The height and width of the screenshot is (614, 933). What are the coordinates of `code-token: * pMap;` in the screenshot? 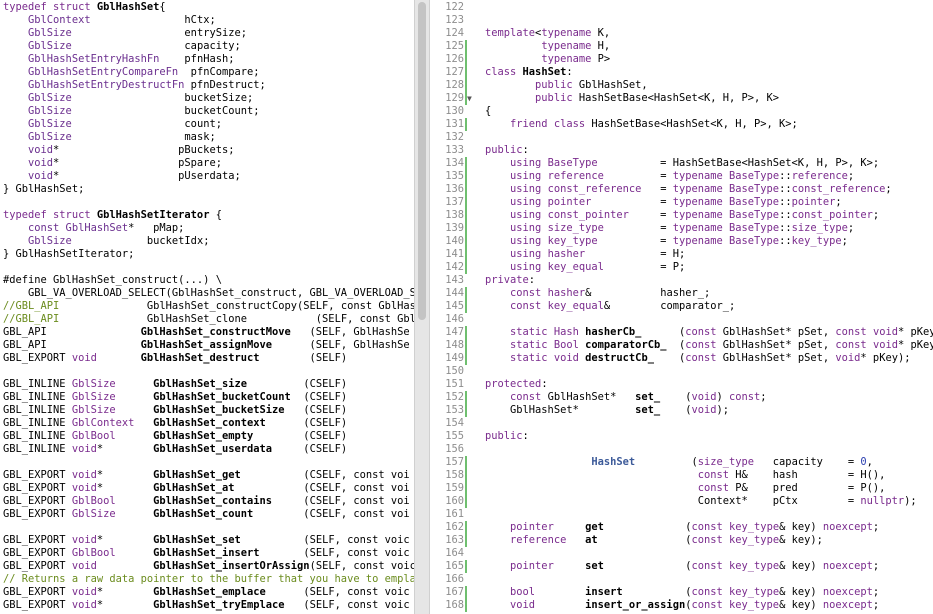 It's located at (156, 228).